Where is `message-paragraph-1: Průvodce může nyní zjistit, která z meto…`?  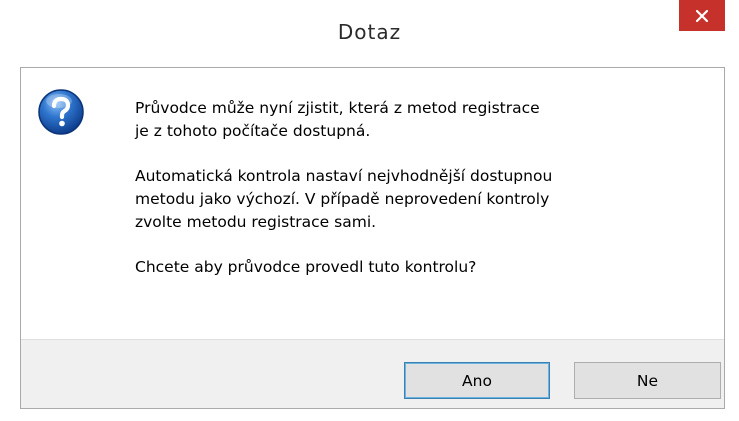
message-paragraph-1: Průvodce může nyní zjistit, která z meto… is located at coordinates (425, 120).